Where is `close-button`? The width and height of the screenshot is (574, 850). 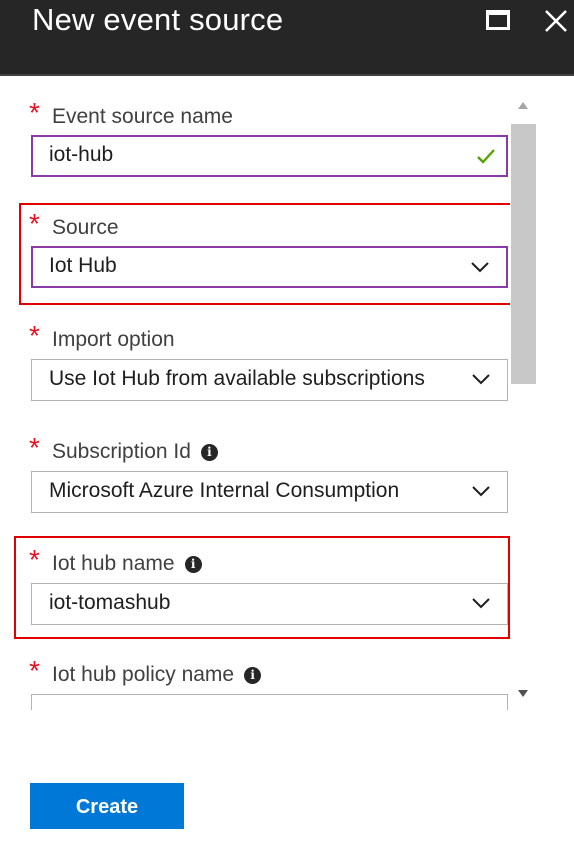 close-button is located at coordinates (557, 22).